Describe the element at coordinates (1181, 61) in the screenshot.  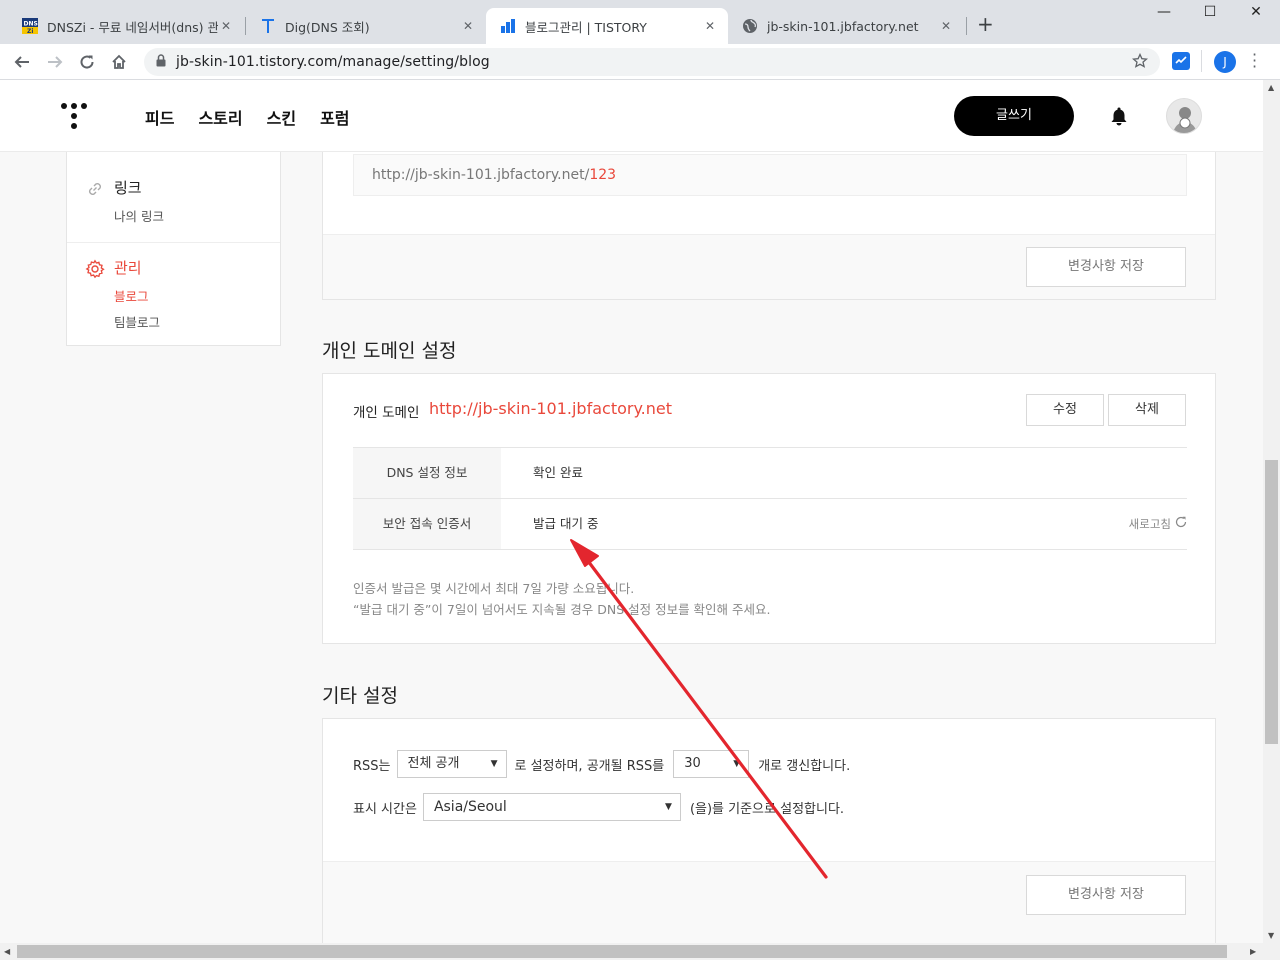
I see `extension-icon` at that location.